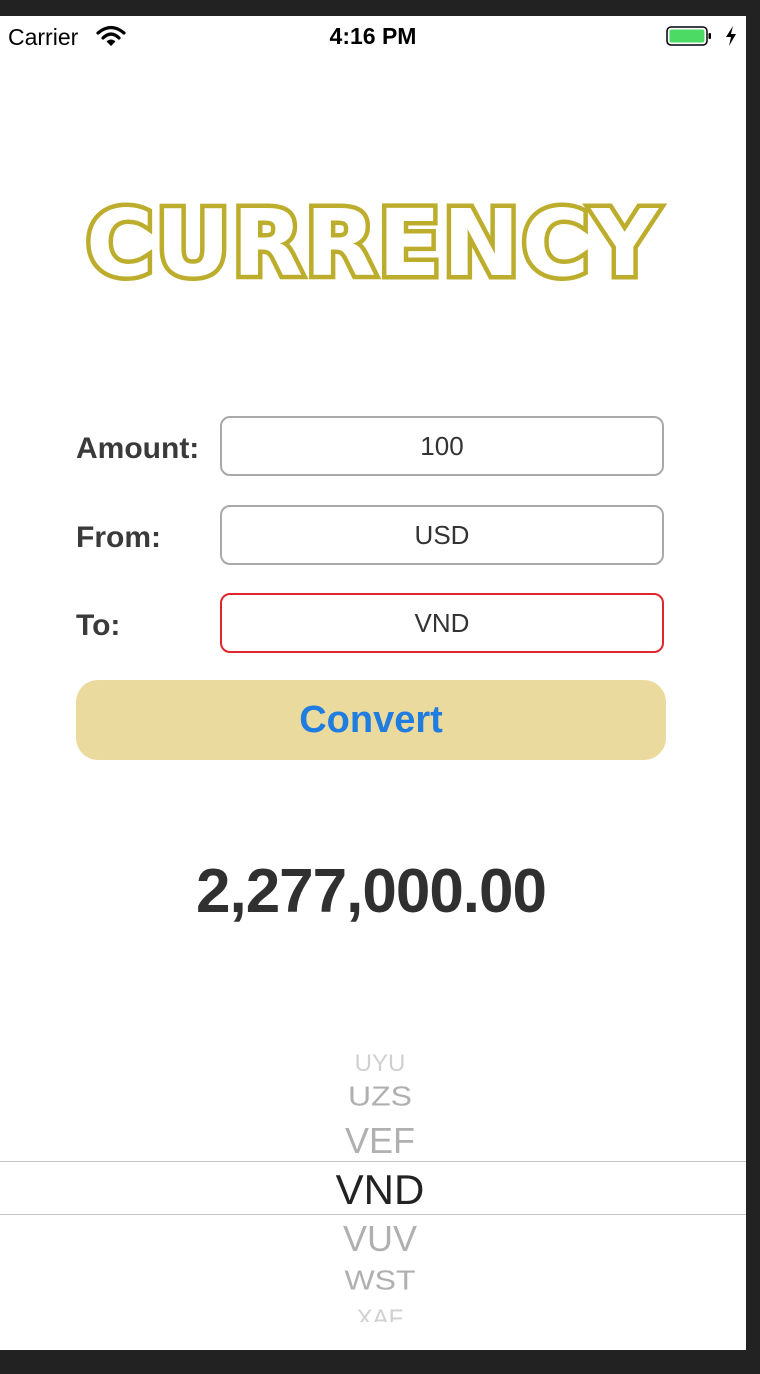 The height and width of the screenshot is (1374, 760). What do you see at coordinates (373, 1313) in the screenshot?
I see `picker-item: XAF` at bounding box center [373, 1313].